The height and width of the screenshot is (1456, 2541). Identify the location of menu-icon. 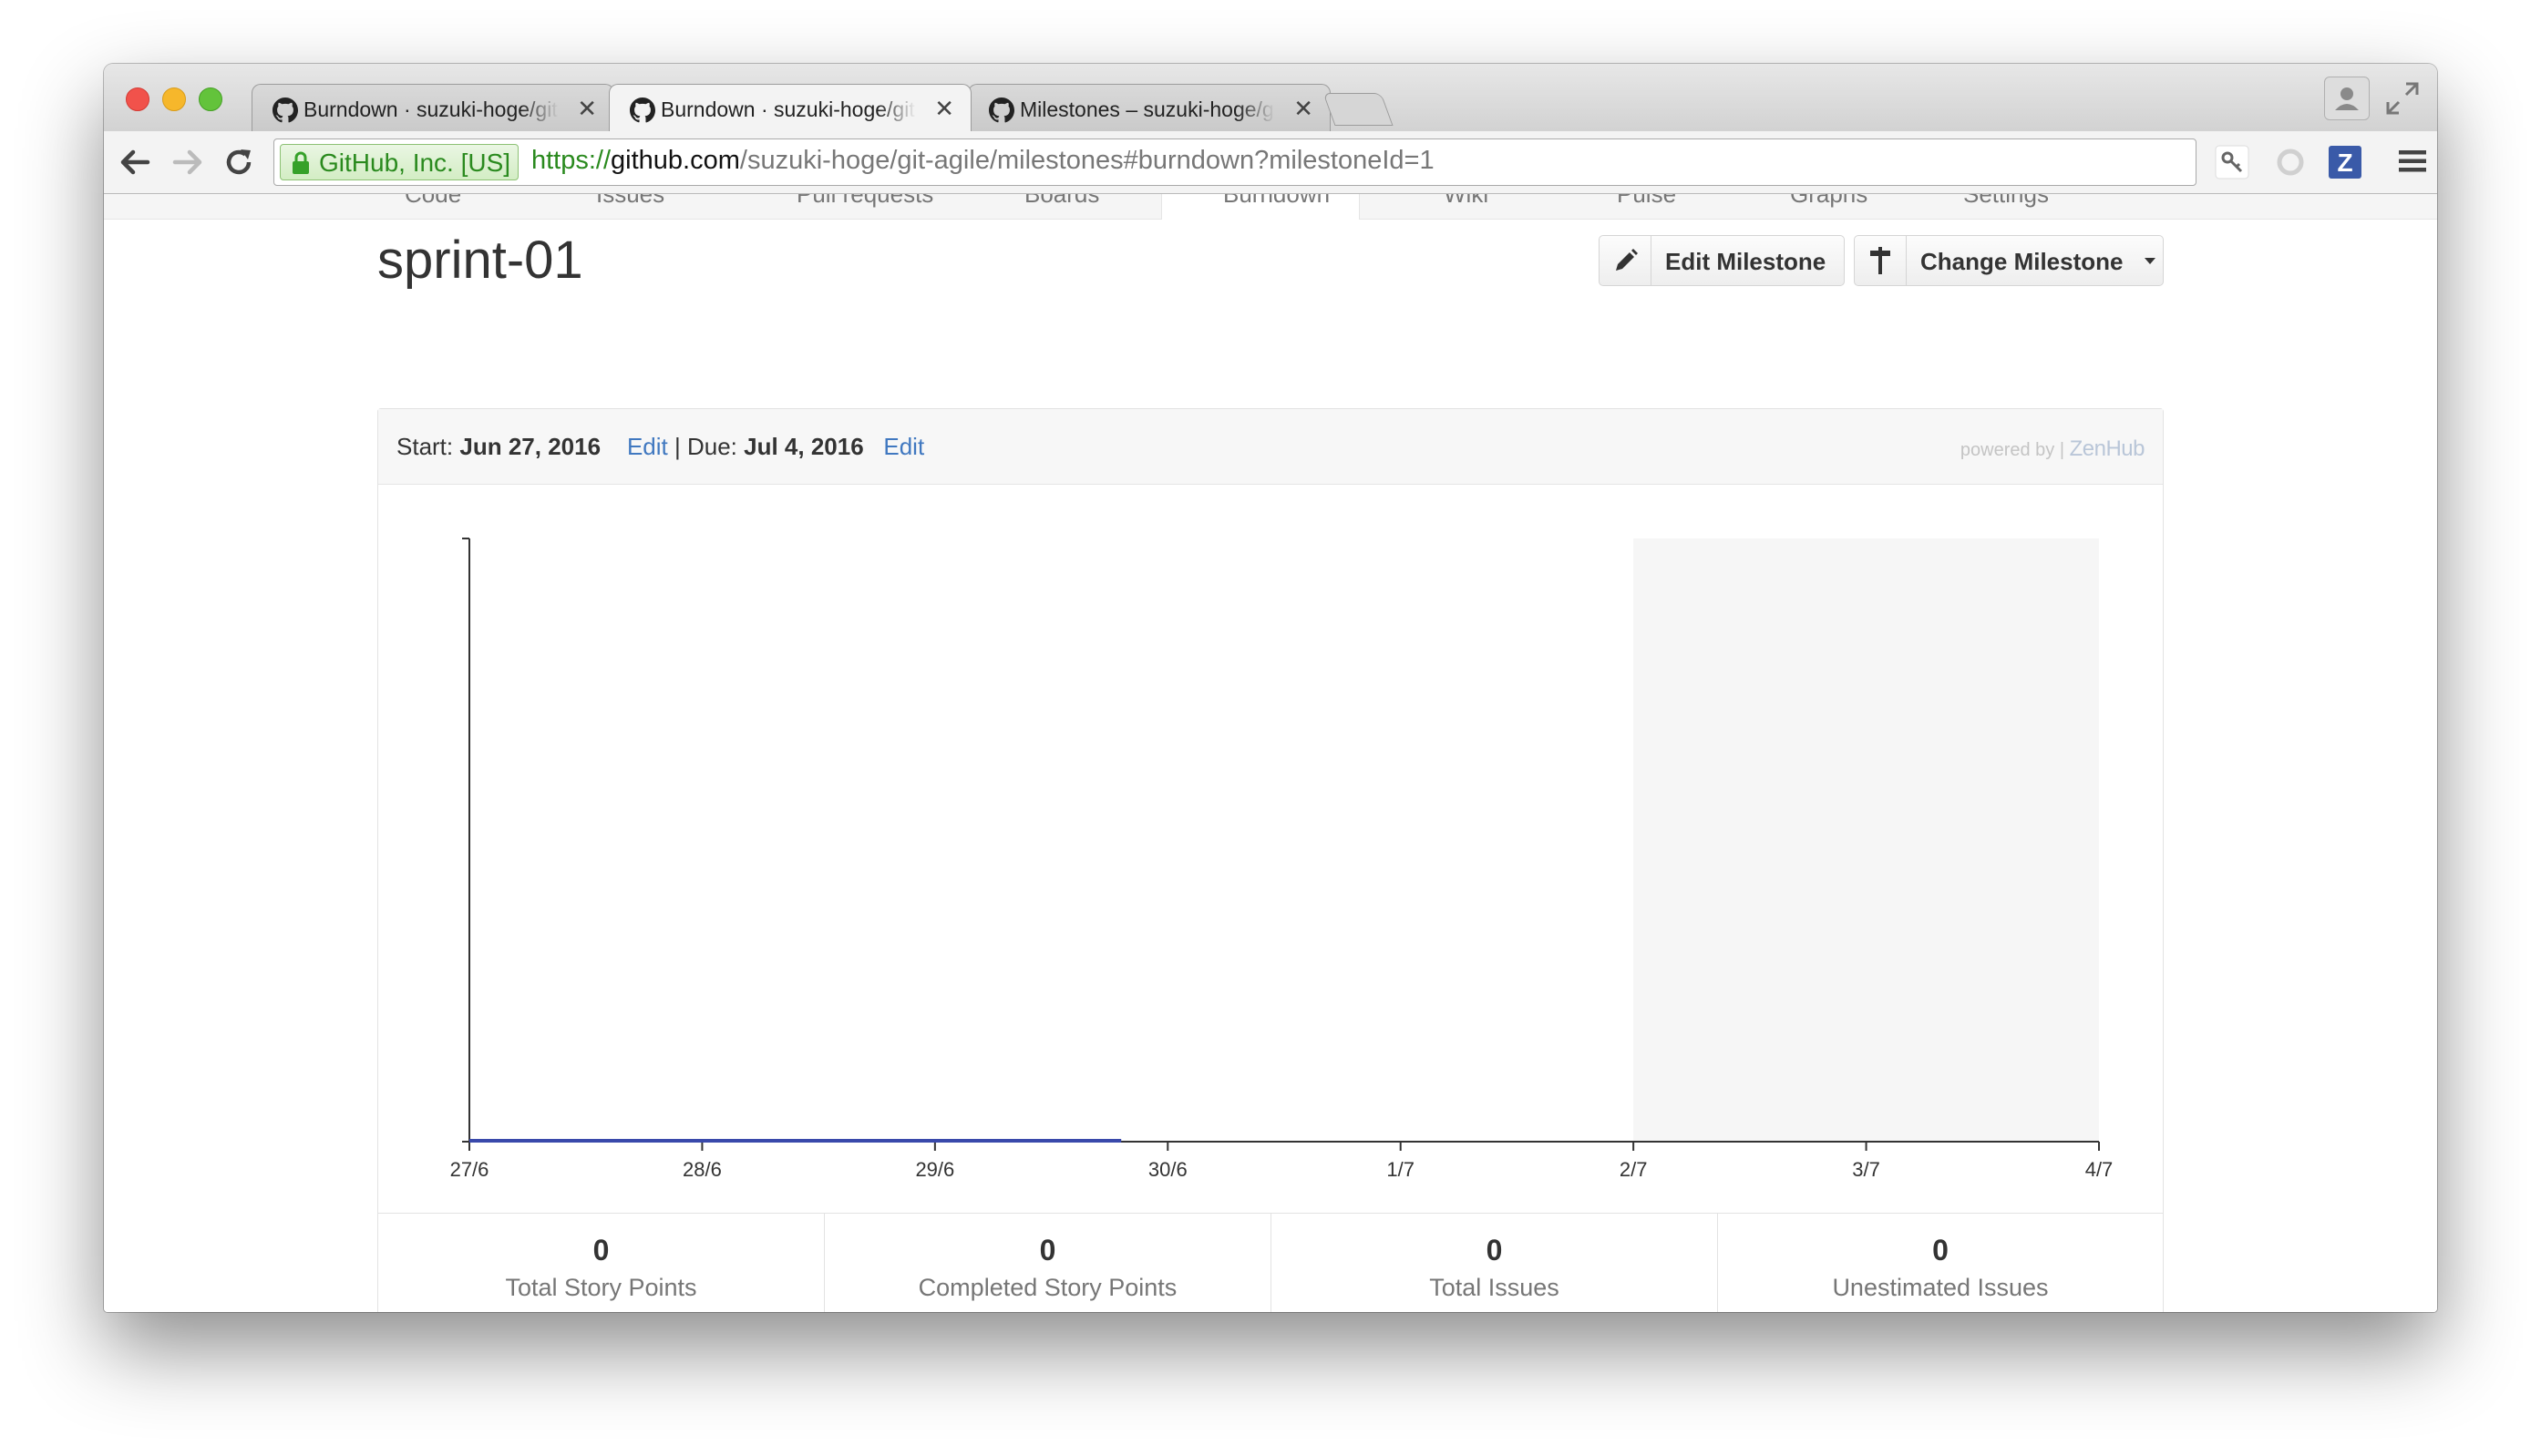
(2412, 161).